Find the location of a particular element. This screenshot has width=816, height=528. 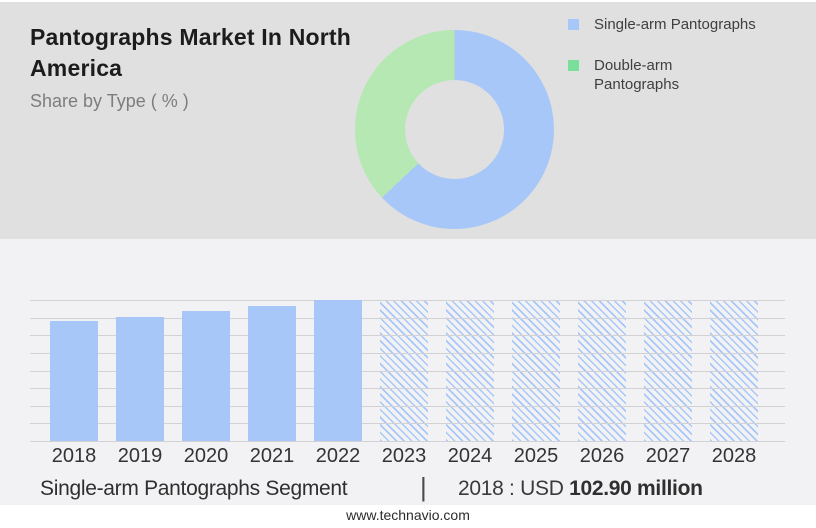

segment-value-amount: 102.90 million is located at coordinates (636, 488).